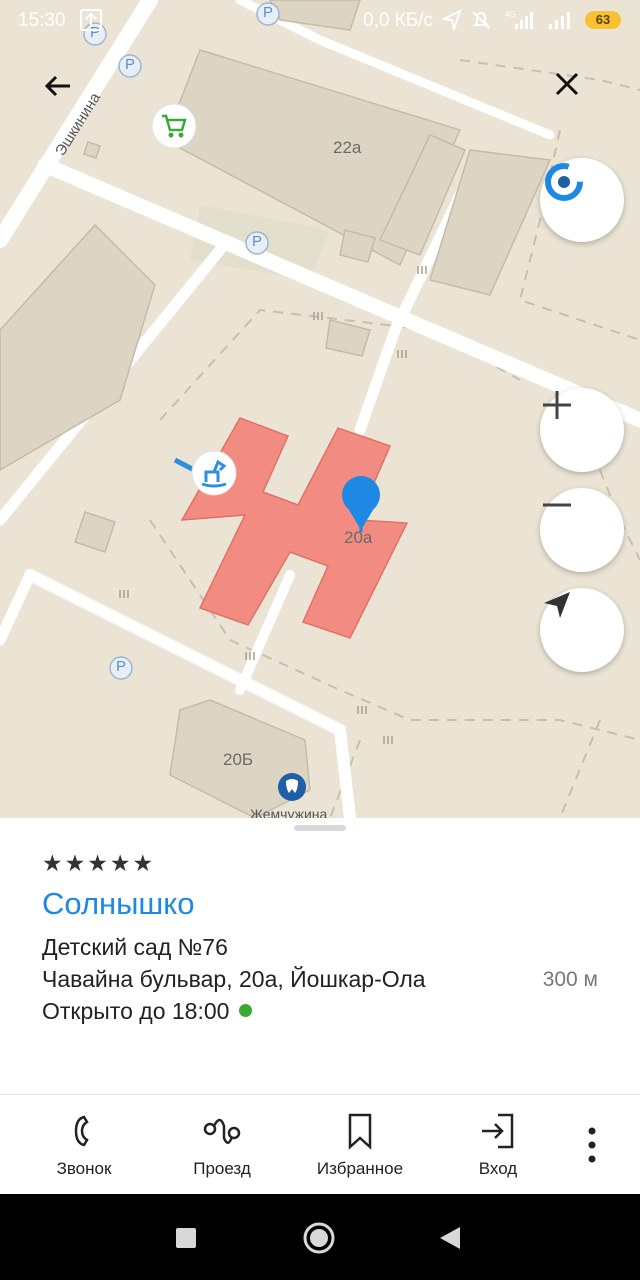 This screenshot has width=640, height=1280. Describe the element at coordinates (320, 828) in the screenshot. I see `sheet-drag-handle` at that location.